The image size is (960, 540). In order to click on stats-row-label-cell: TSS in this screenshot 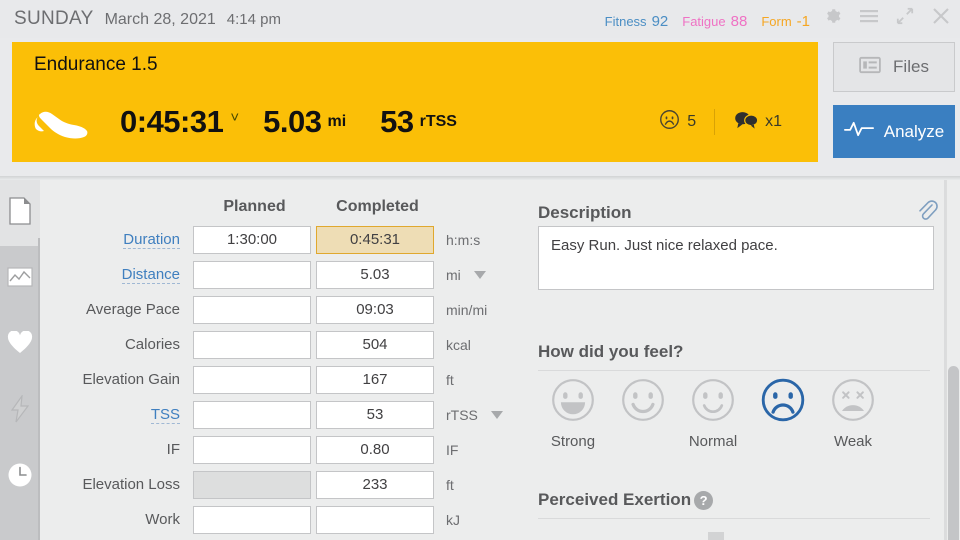, I will do `click(120, 415)`.